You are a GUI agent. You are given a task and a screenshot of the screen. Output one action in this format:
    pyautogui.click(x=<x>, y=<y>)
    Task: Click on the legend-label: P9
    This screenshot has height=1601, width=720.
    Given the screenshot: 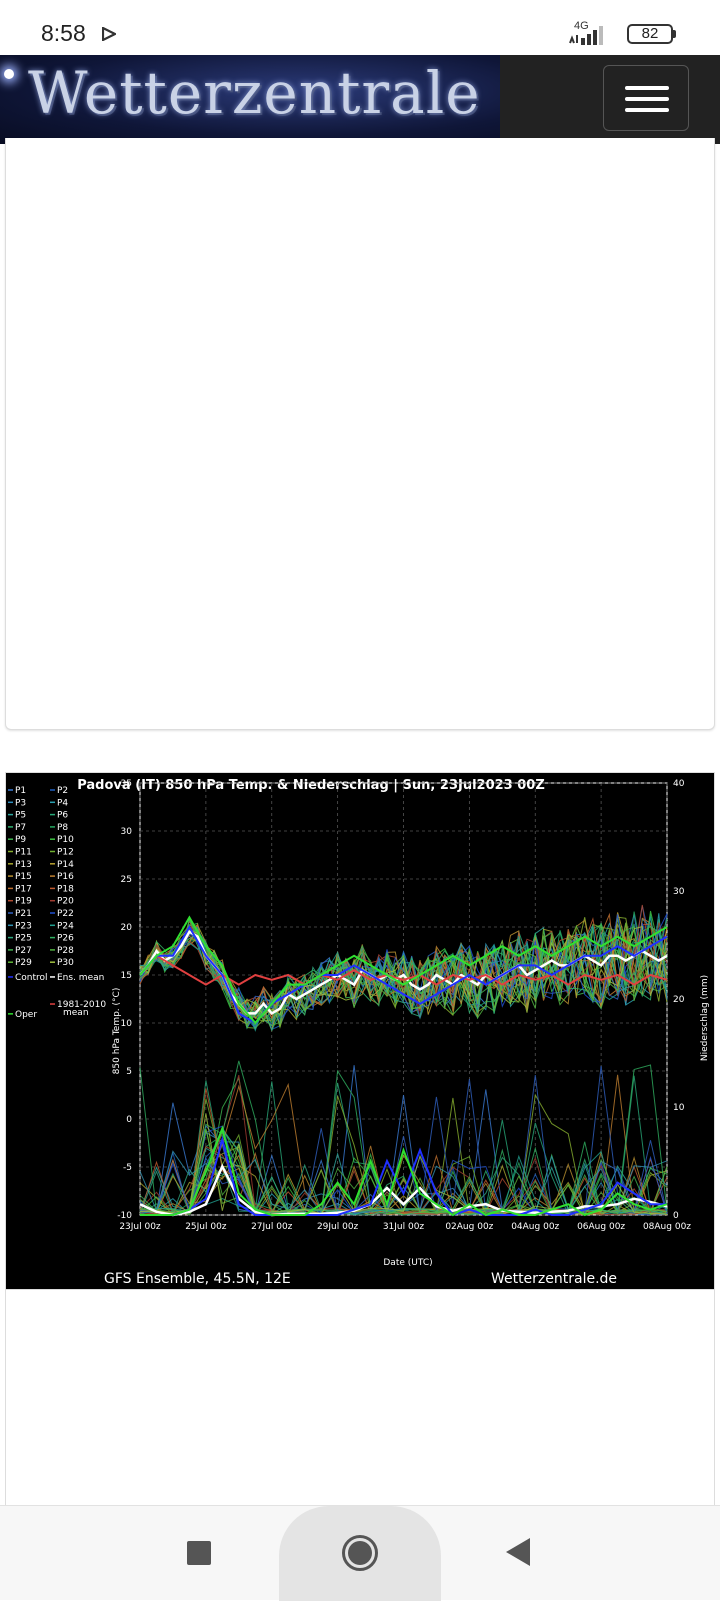 What is the action you would take?
    pyautogui.click(x=20, y=840)
    